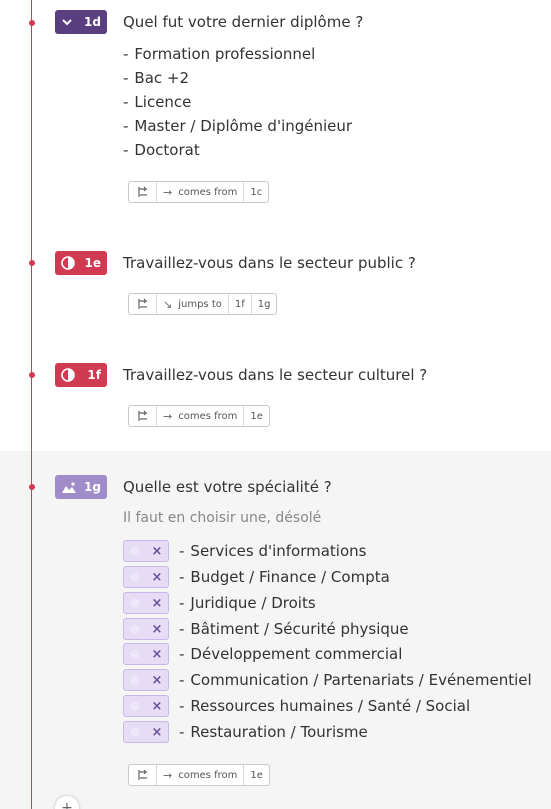 This screenshot has height=809, width=551. What do you see at coordinates (244, 551) in the screenshot?
I see `image-option: ◎ × - Services d'informations` at bounding box center [244, 551].